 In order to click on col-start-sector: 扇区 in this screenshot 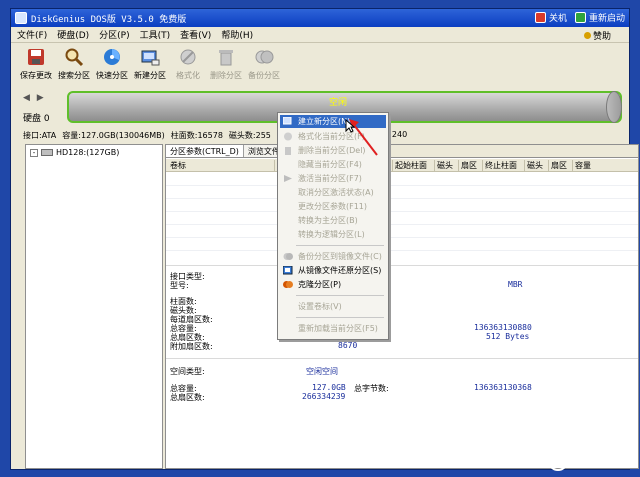, I will do `click(467, 165)`.